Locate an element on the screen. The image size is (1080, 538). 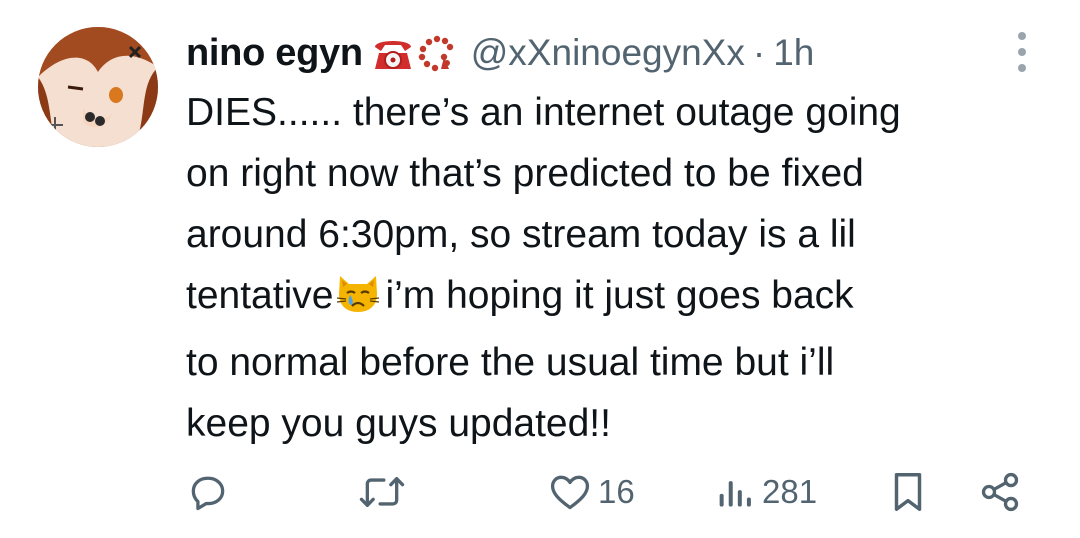
reply-icon is located at coordinates (208, 493).